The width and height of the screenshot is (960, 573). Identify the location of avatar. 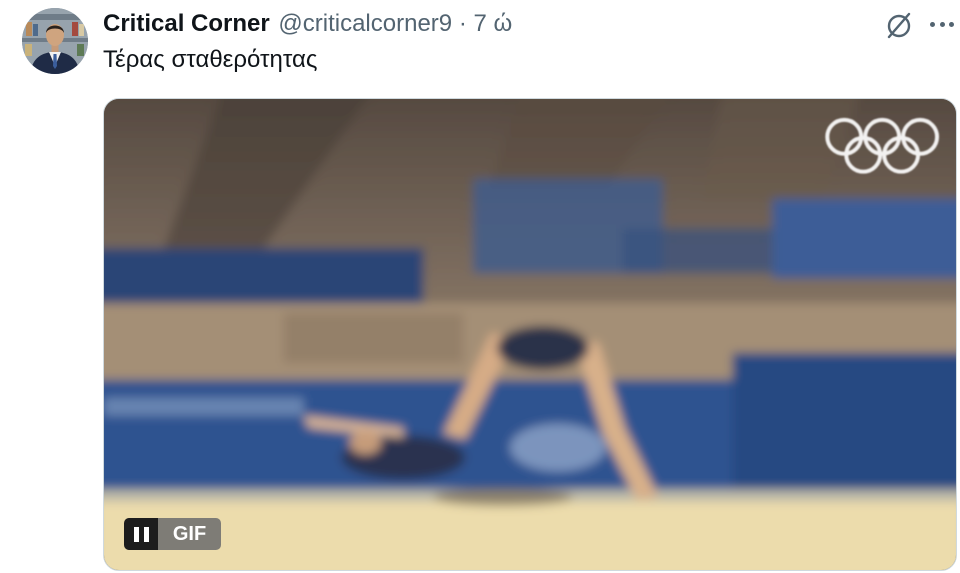
(55, 41).